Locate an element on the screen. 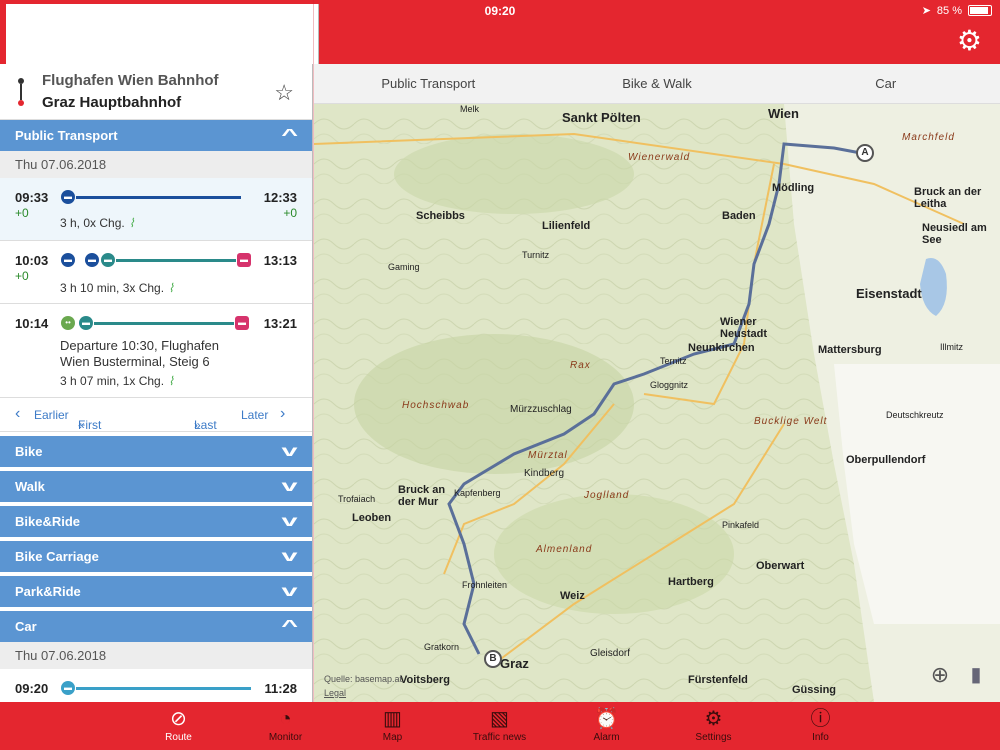 Image resolution: width=1000 pixels, height=750 pixels. first-label: First is located at coordinates (90, 425).